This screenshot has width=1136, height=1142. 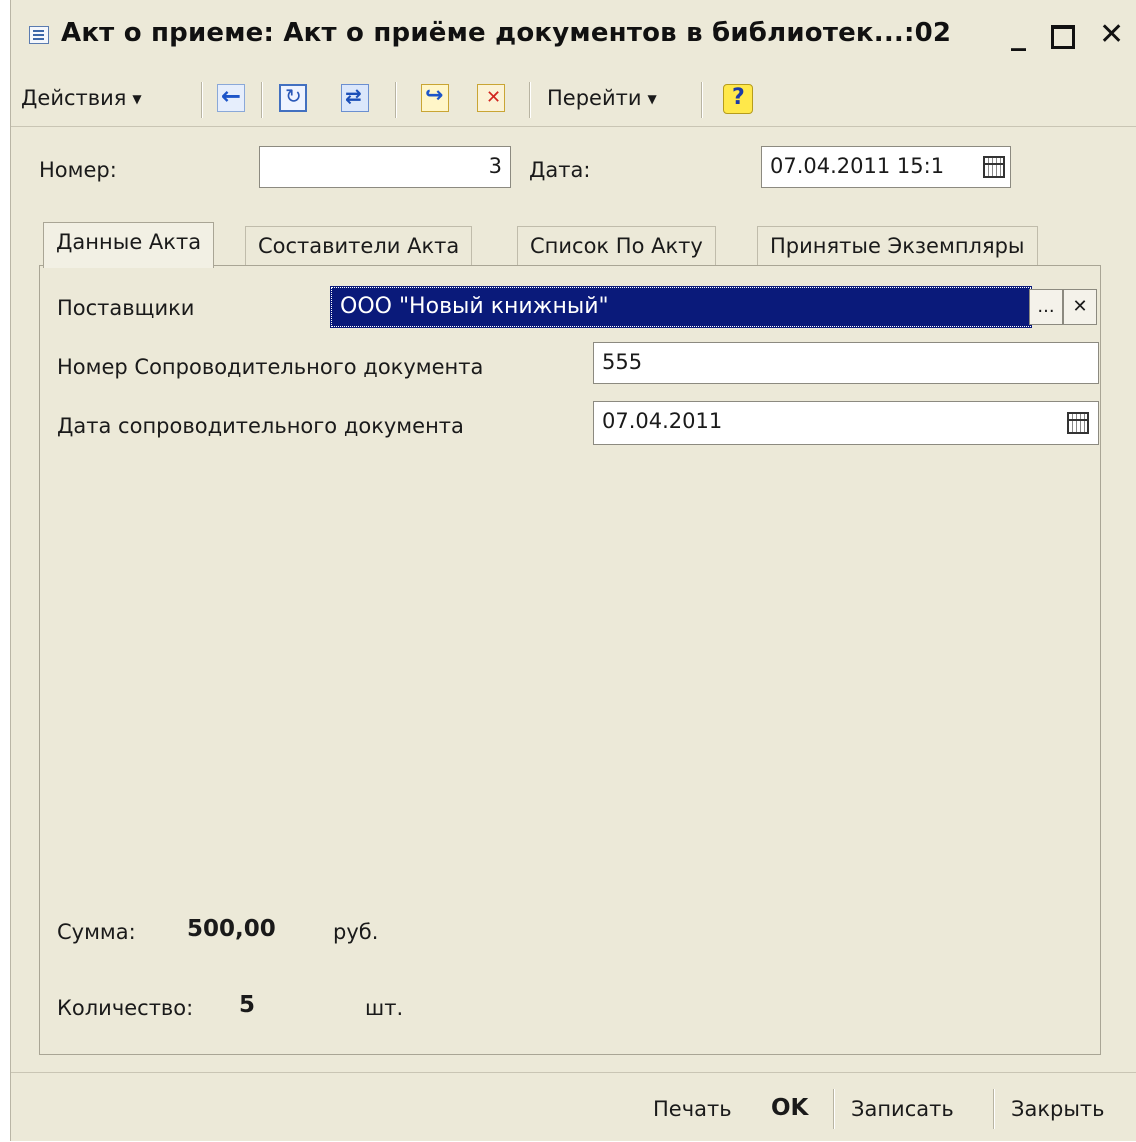 I want to click on date-input: 07.04.2011 15:1, so click(x=886, y=167).